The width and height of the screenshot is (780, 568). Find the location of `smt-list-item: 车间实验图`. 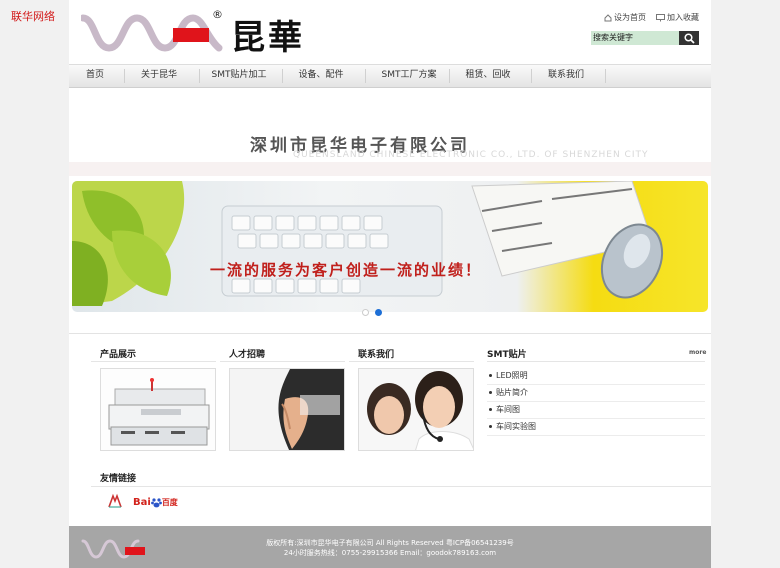

smt-list-item: 车间实验图 is located at coordinates (596, 427).